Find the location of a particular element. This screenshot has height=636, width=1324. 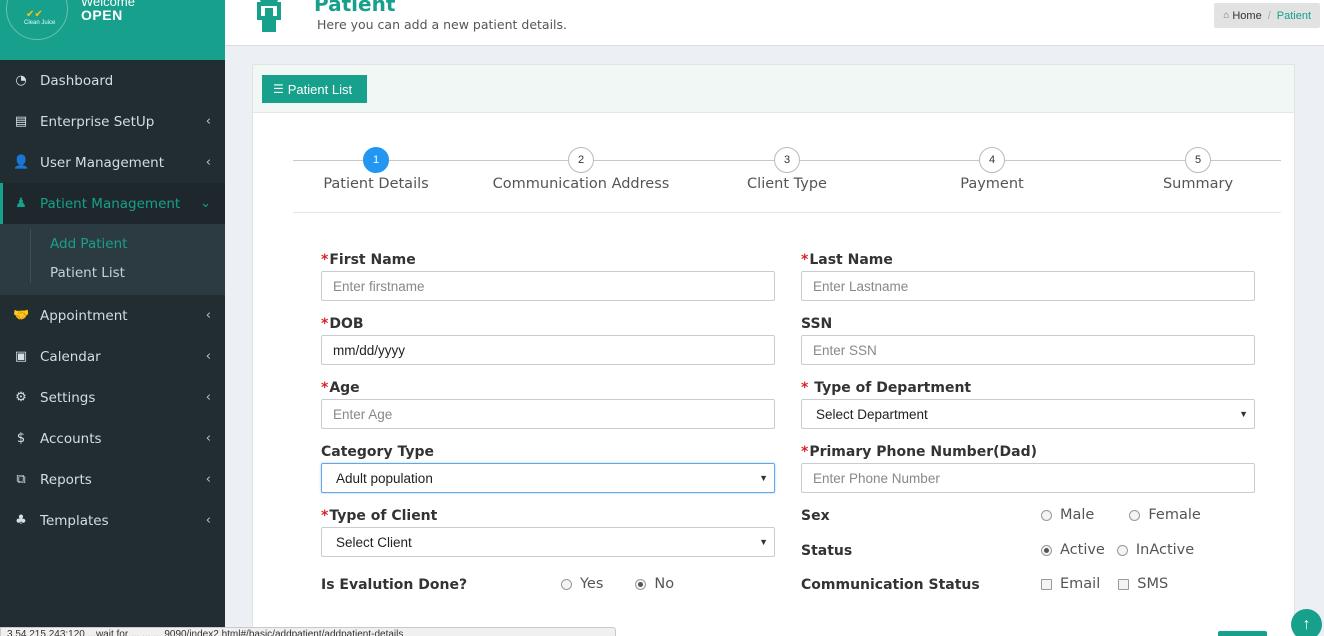

department-select: Select Department ▼ is located at coordinates (1028, 414).